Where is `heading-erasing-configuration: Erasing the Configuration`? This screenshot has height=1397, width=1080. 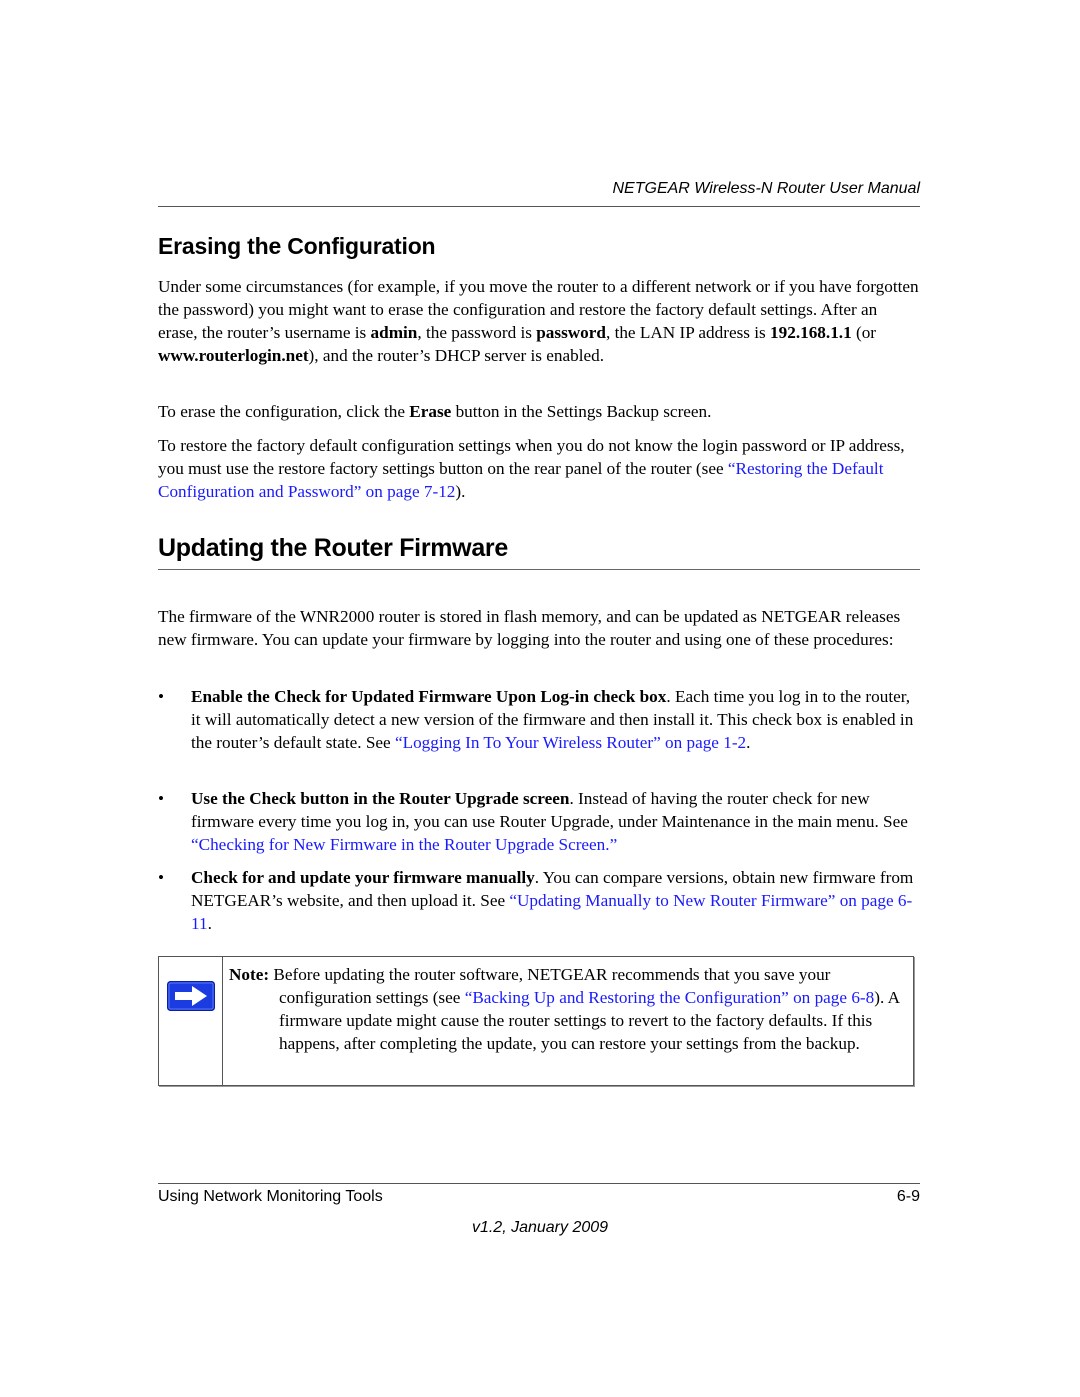 heading-erasing-configuration: Erasing the Configuration is located at coordinates (297, 246).